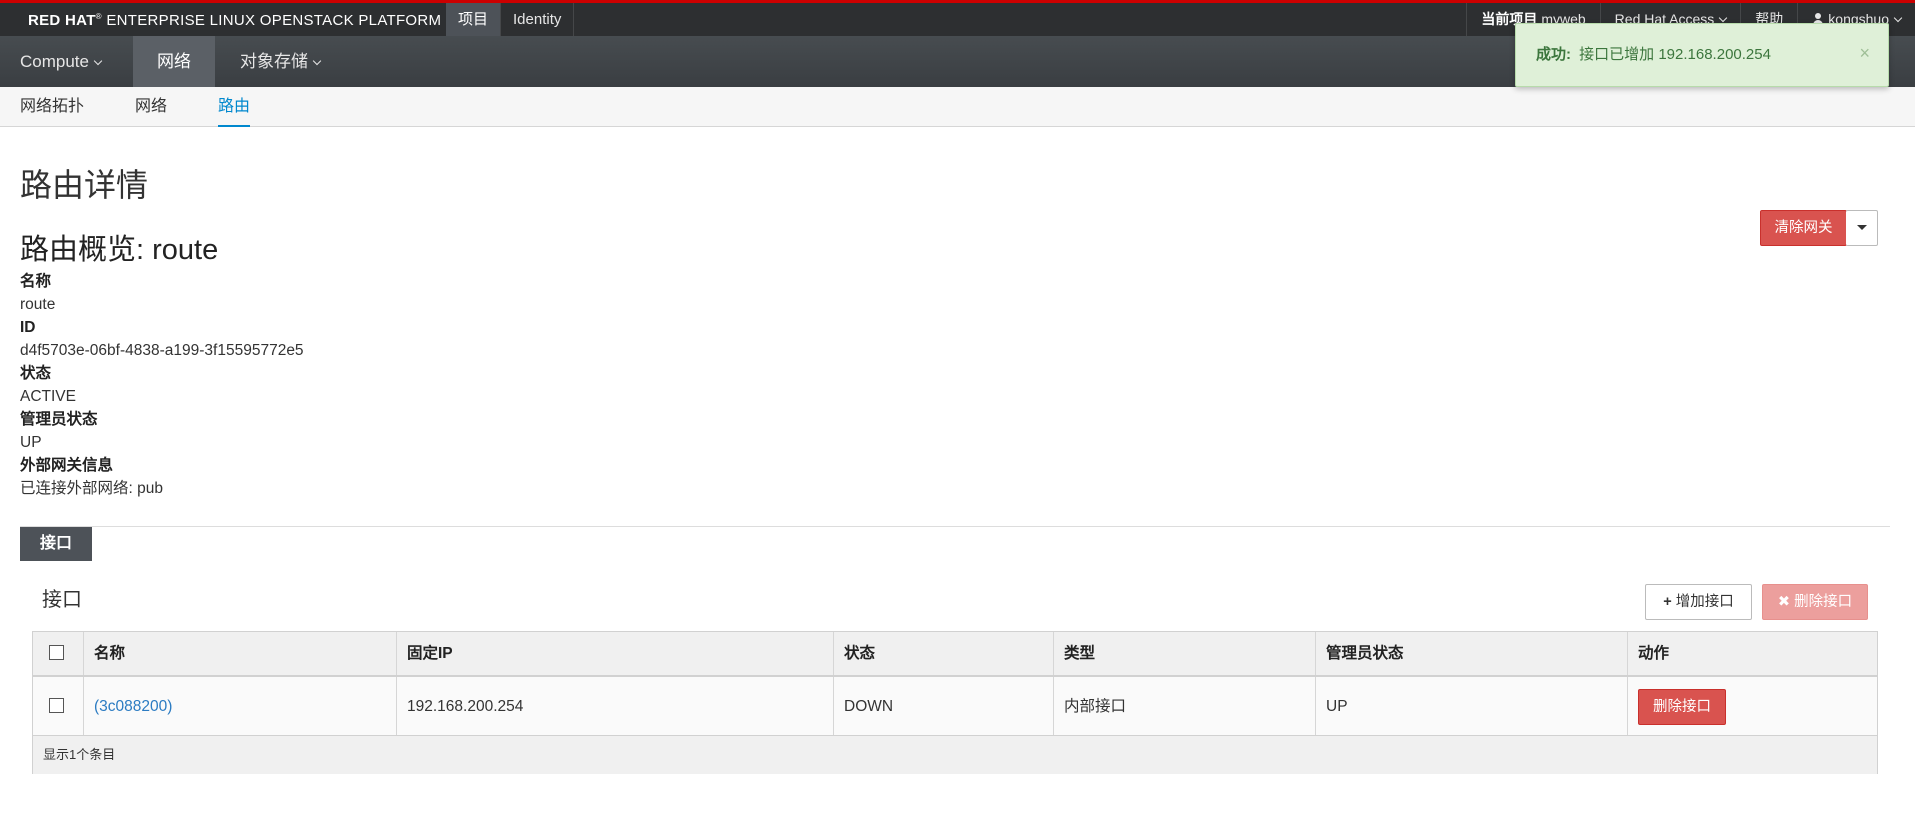 This screenshot has width=1915, height=818. What do you see at coordinates (52, 107) in the screenshot?
I see `sub-nav-topology: 网络拓扑` at bounding box center [52, 107].